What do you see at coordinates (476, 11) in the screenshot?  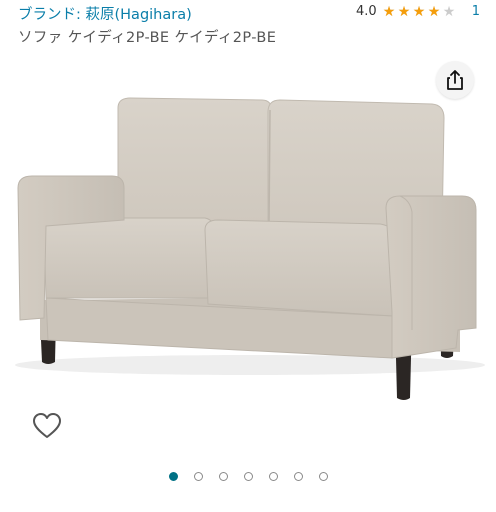 I see `review-count: 1` at bounding box center [476, 11].